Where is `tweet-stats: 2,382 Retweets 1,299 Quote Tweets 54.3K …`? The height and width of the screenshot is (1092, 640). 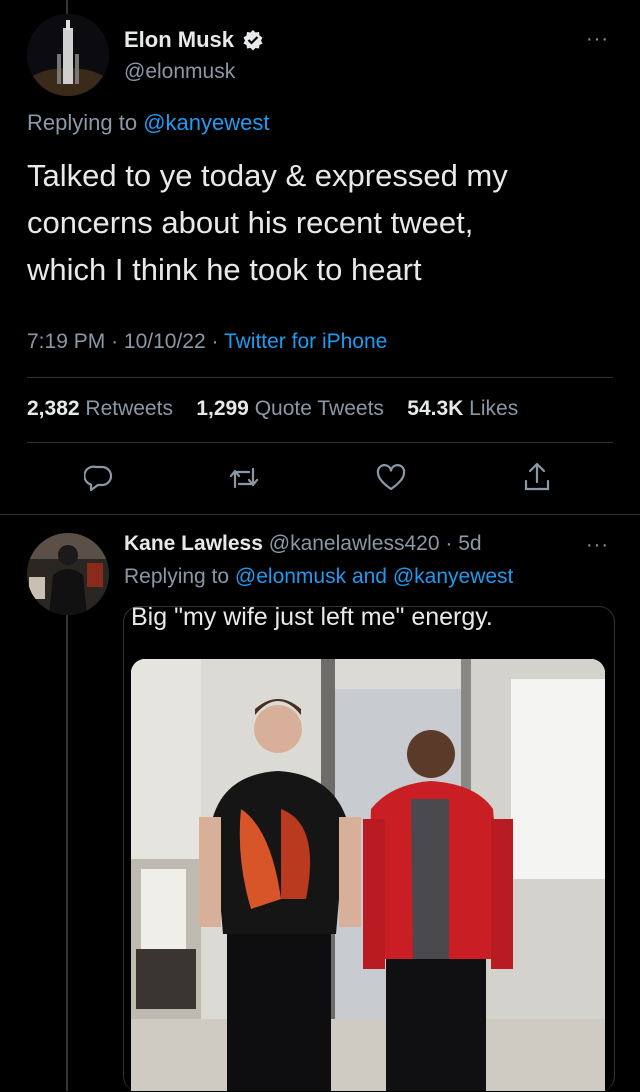
tweet-stats: 2,382 Retweets 1,299 Quote Tweets 54.3K … is located at coordinates (272, 409).